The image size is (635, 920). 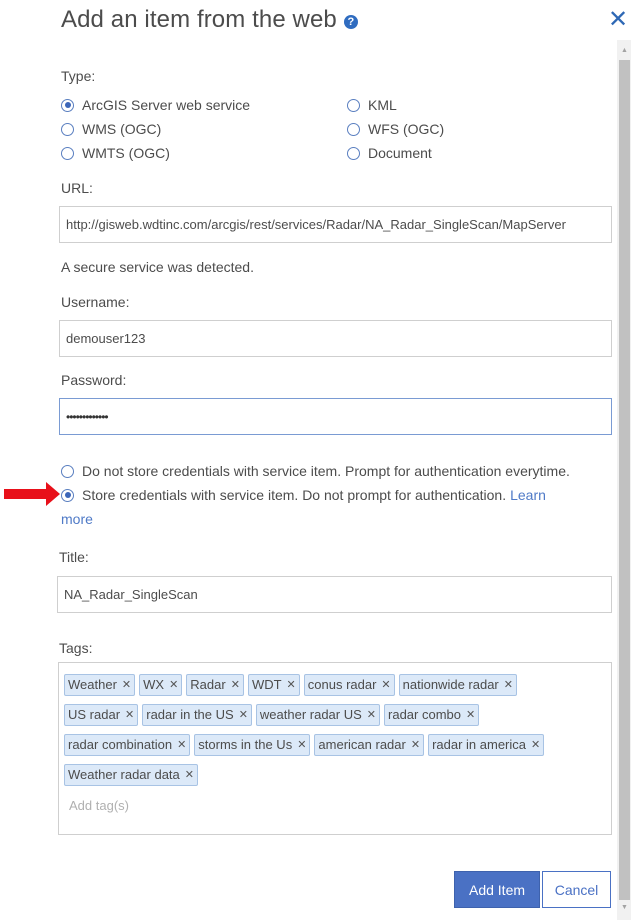 What do you see at coordinates (432, 715) in the screenshot?
I see `tag: radar combo ✕` at bounding box center [432, 715].